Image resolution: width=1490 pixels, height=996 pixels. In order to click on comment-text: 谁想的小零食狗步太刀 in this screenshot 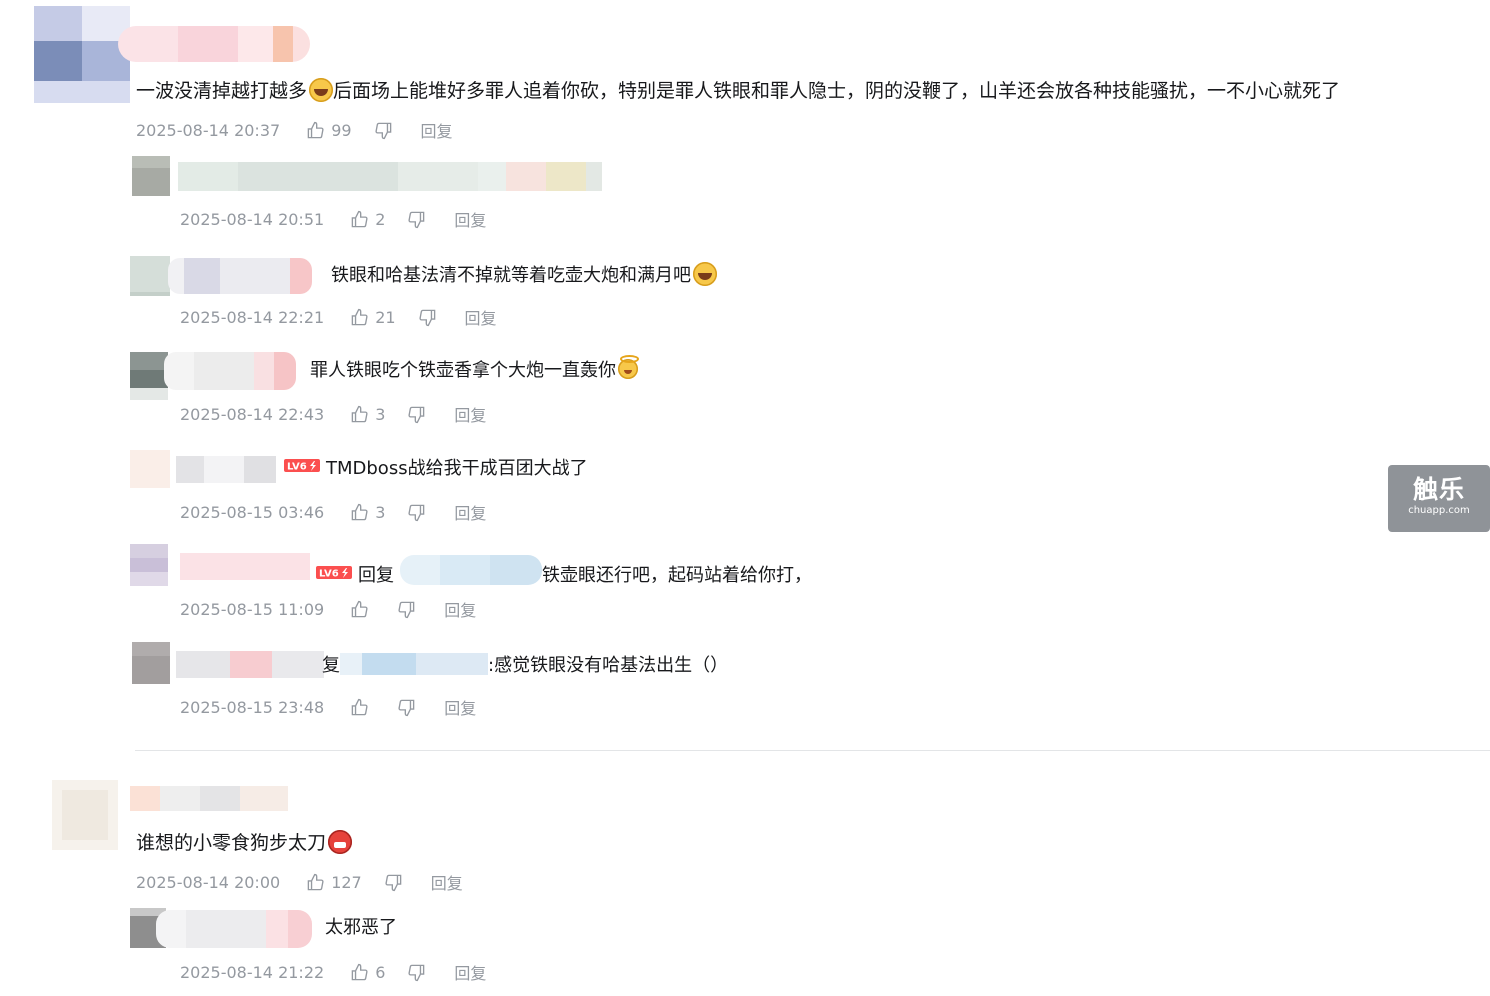, I will do `click(244, 842)`.